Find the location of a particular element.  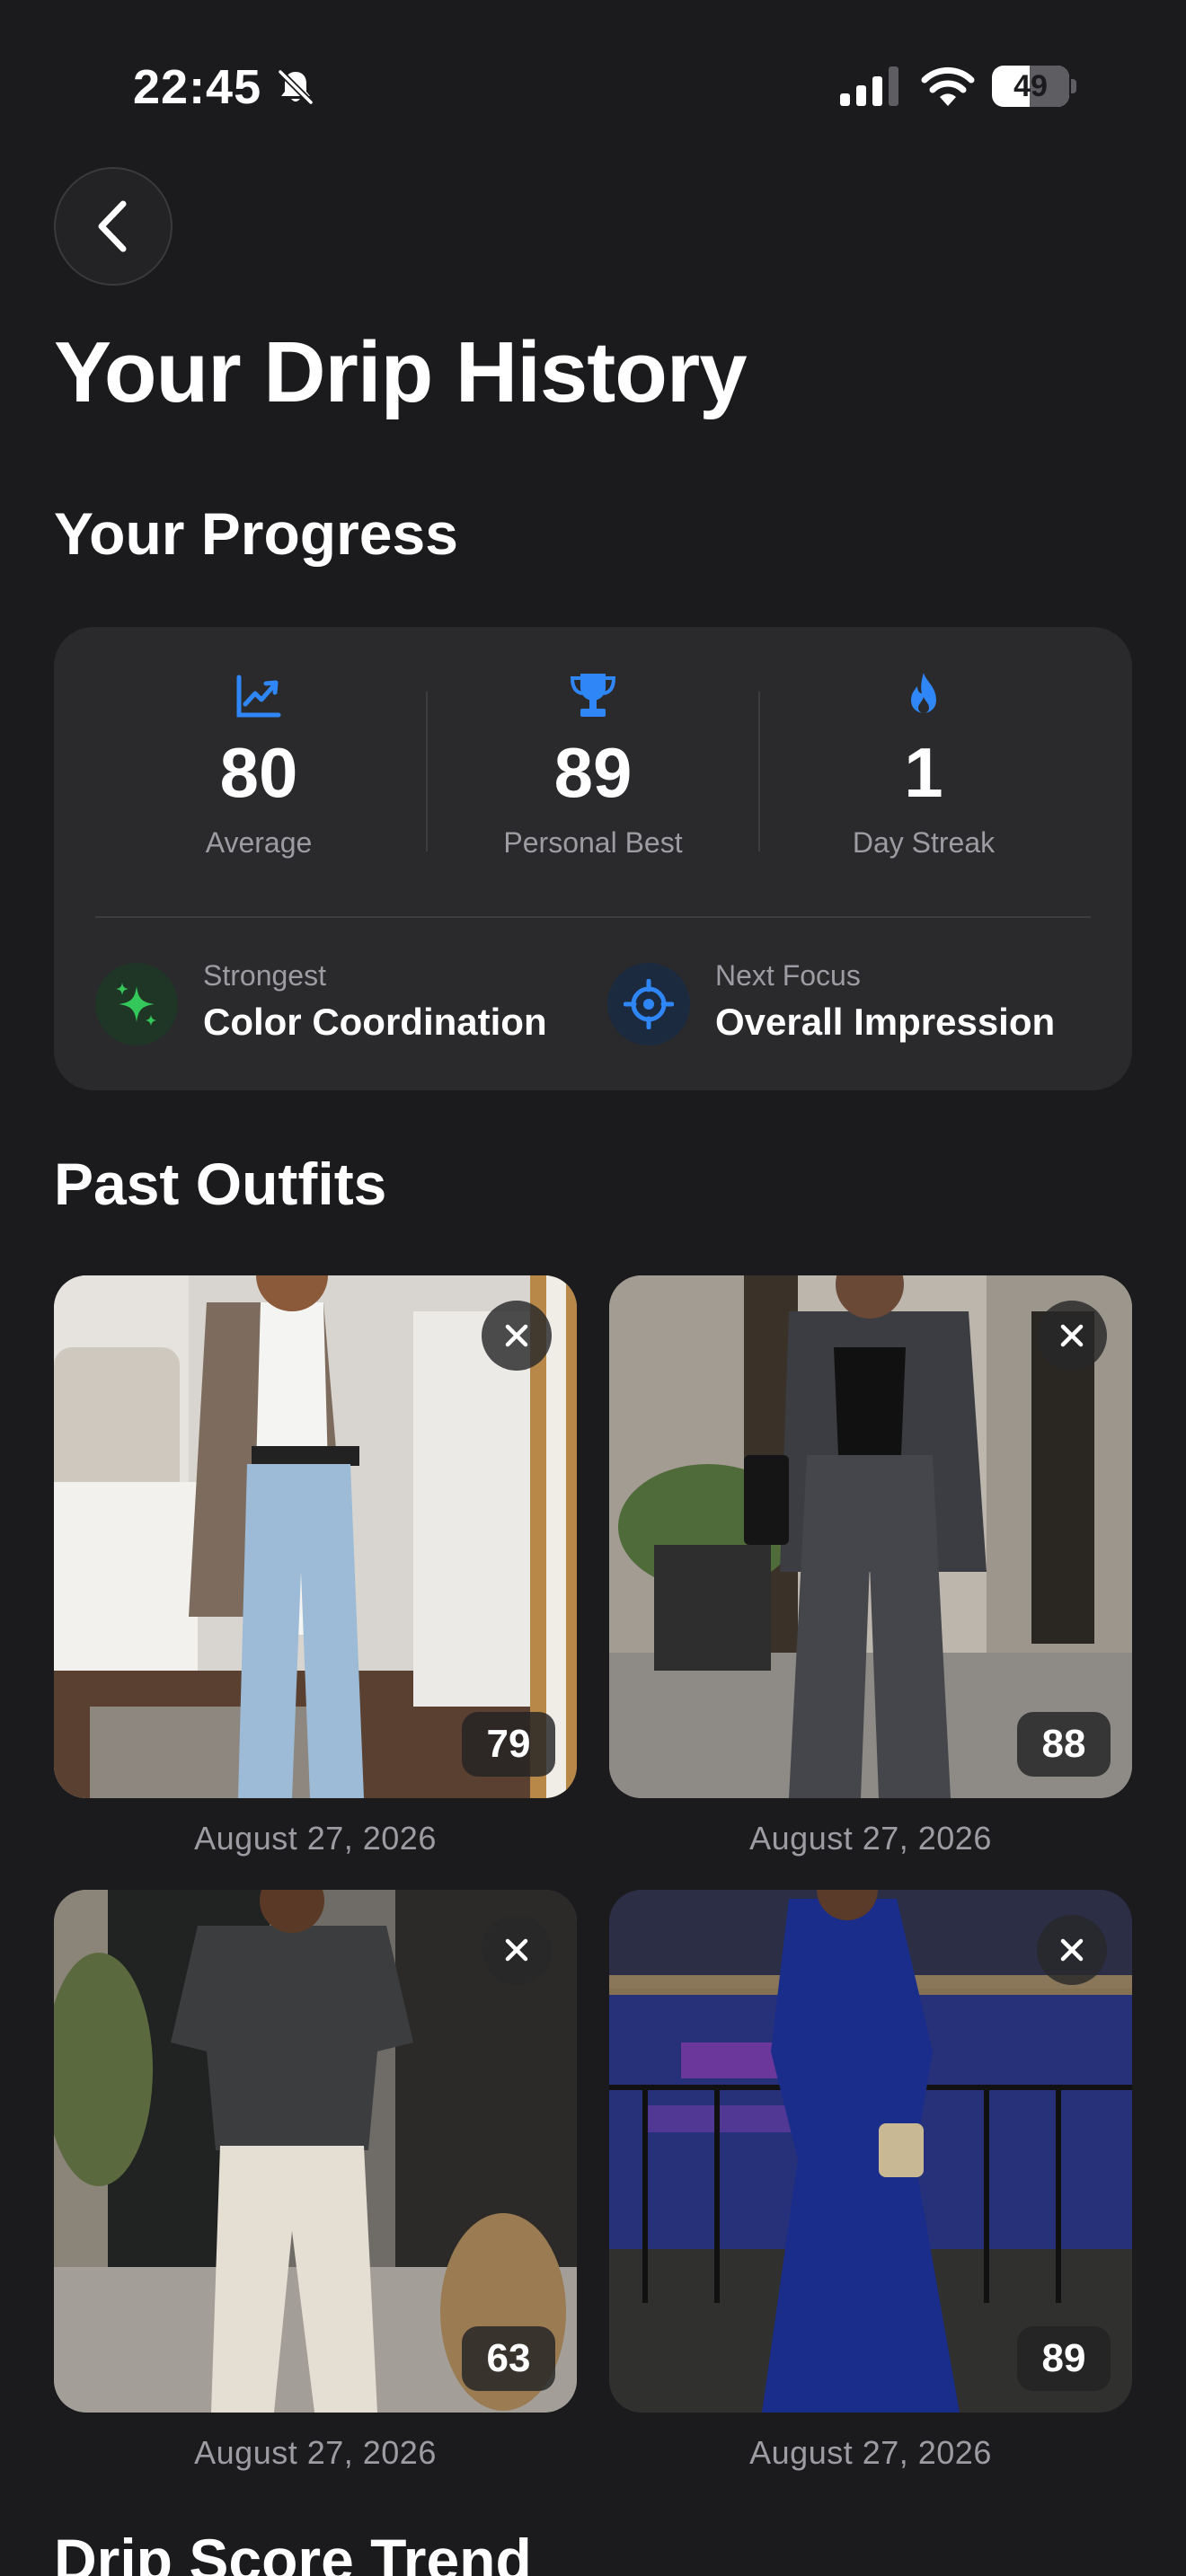

insight-next-focus: Next Focus Overall Impression is located at coordinates (859, 1004).